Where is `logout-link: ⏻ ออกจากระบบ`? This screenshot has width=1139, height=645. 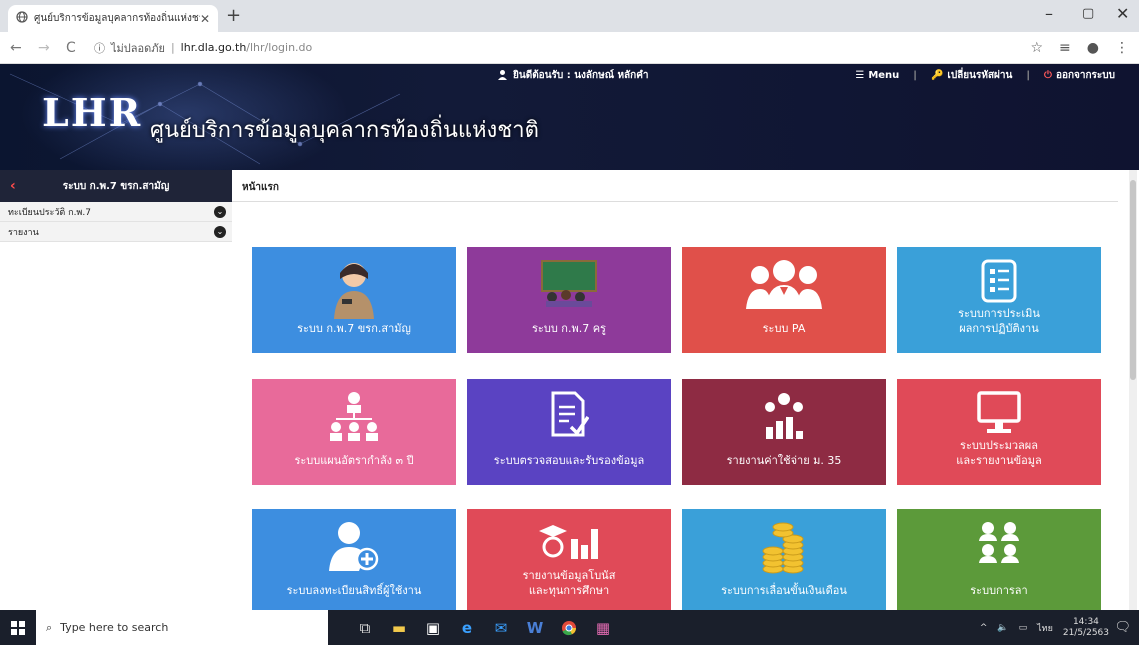
logout-link: ⏻ ออกจากระบบ is located at coordinates (1079, 75).